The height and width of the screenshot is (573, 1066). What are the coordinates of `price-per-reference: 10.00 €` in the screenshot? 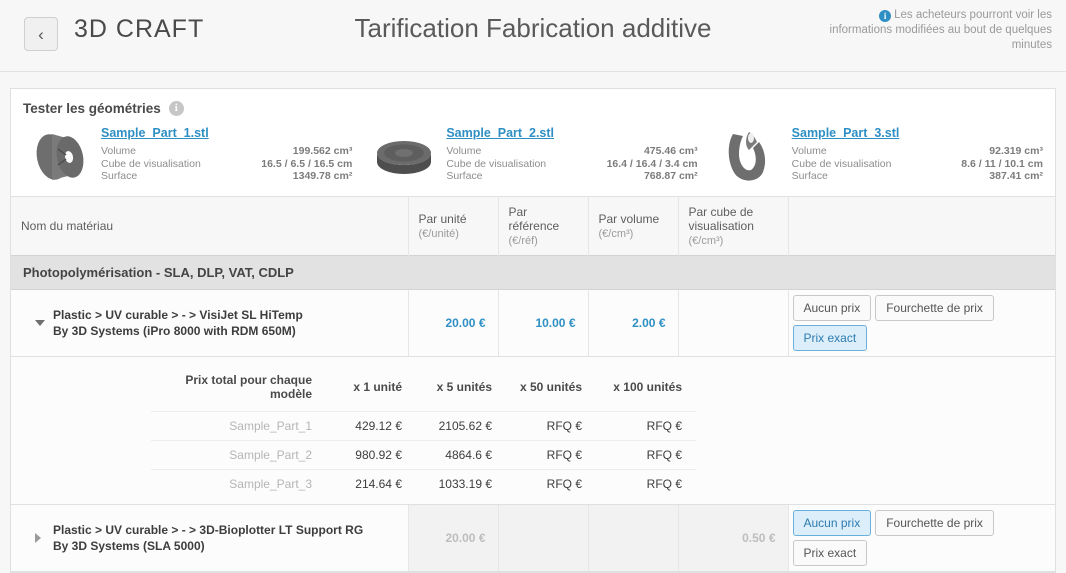 It's located at (542, 323).